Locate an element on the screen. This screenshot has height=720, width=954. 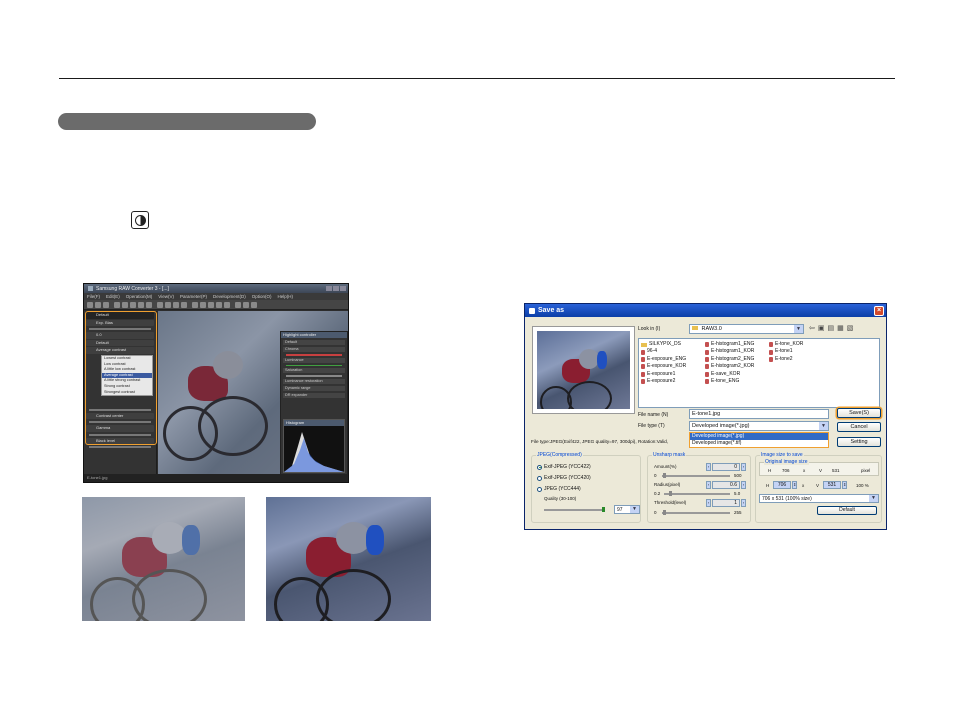
new-folder-icon: ▤ is located at coordinates (831, 328).